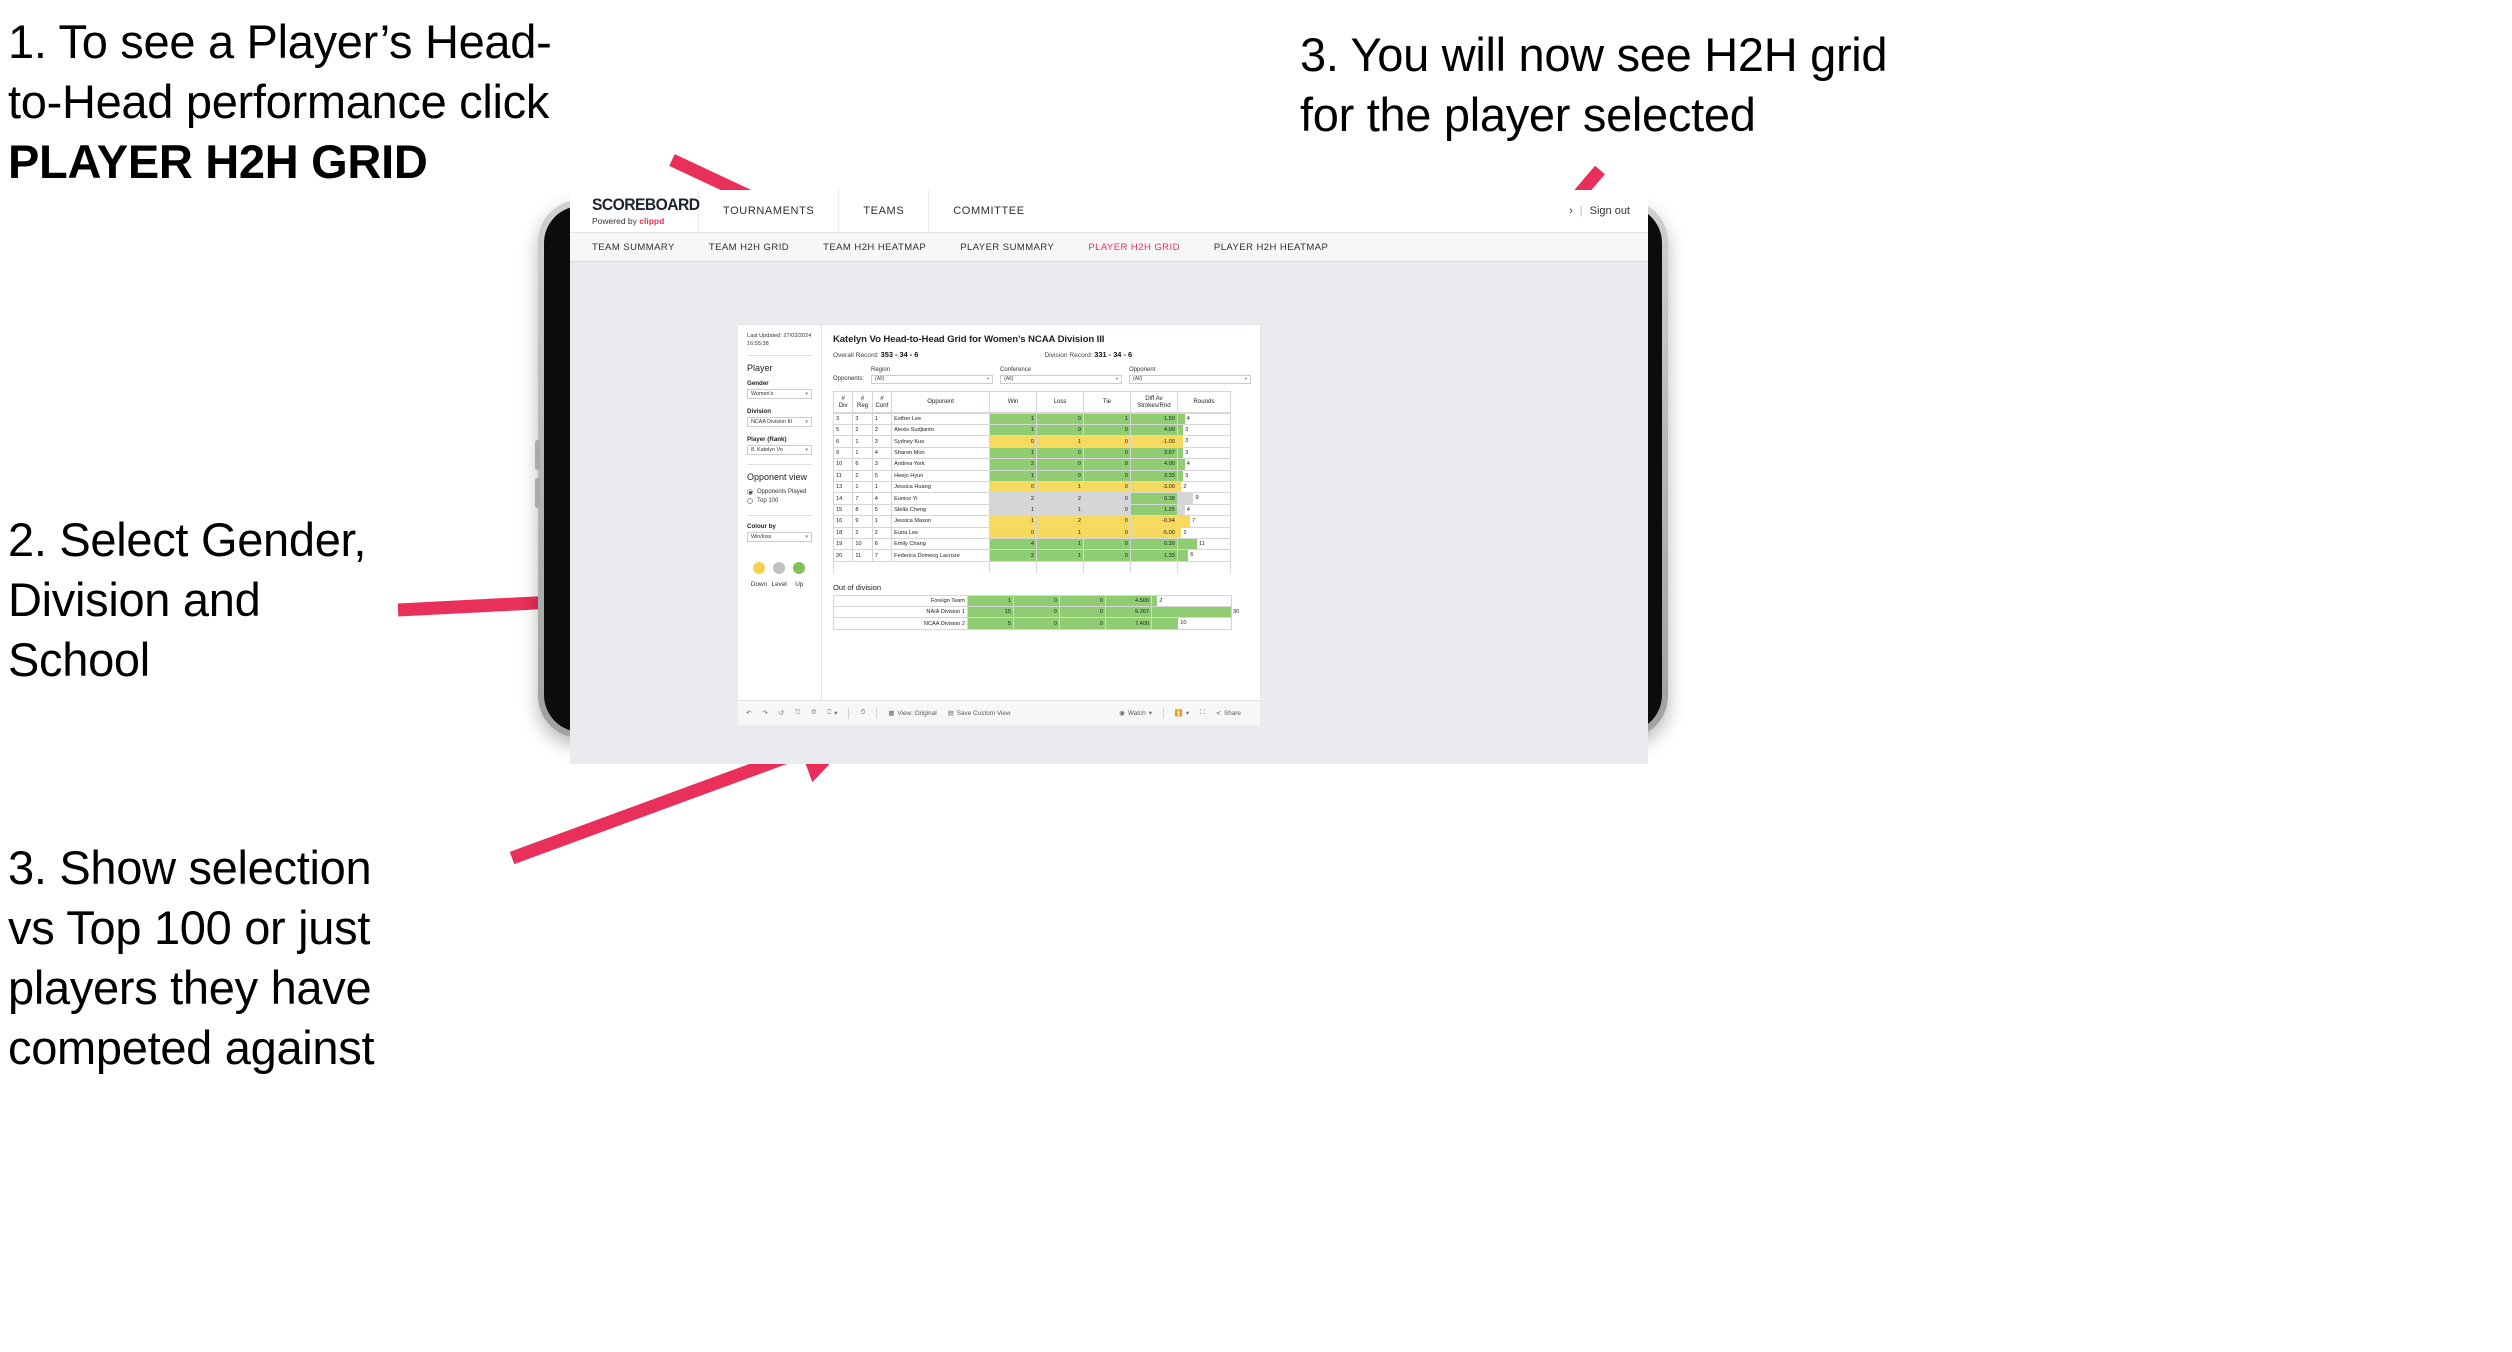  Describe the element at coordinates (1134, 247) in the screenshot. I see `tab-player-h2h-grid: PLAYER H2H GRID` at that location.